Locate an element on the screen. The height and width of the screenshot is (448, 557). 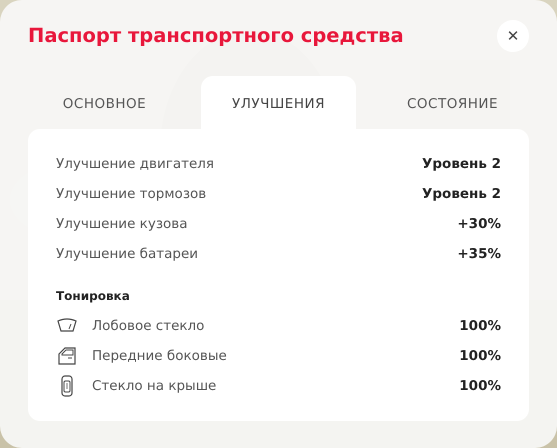
tab: ОСНОВНОЕ is located at coordinates (104, 102).